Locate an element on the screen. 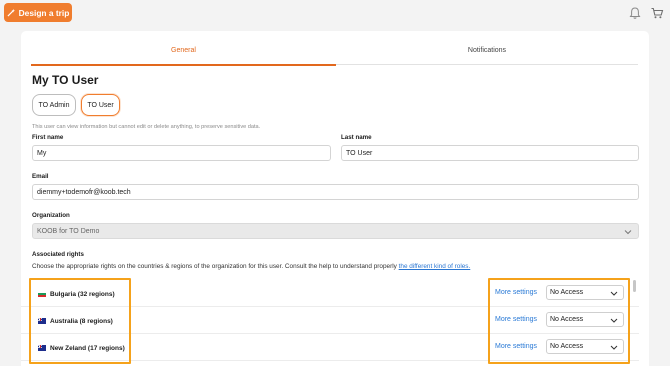  bell-icon is located at coordinates (635, 13).